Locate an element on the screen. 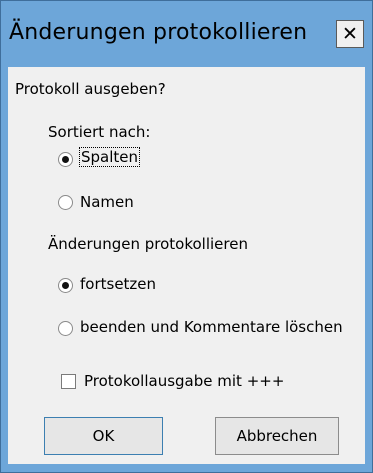 The image size is (373, 473). window-title: Änderungen protokollieren is located at coordinates (158, 32).